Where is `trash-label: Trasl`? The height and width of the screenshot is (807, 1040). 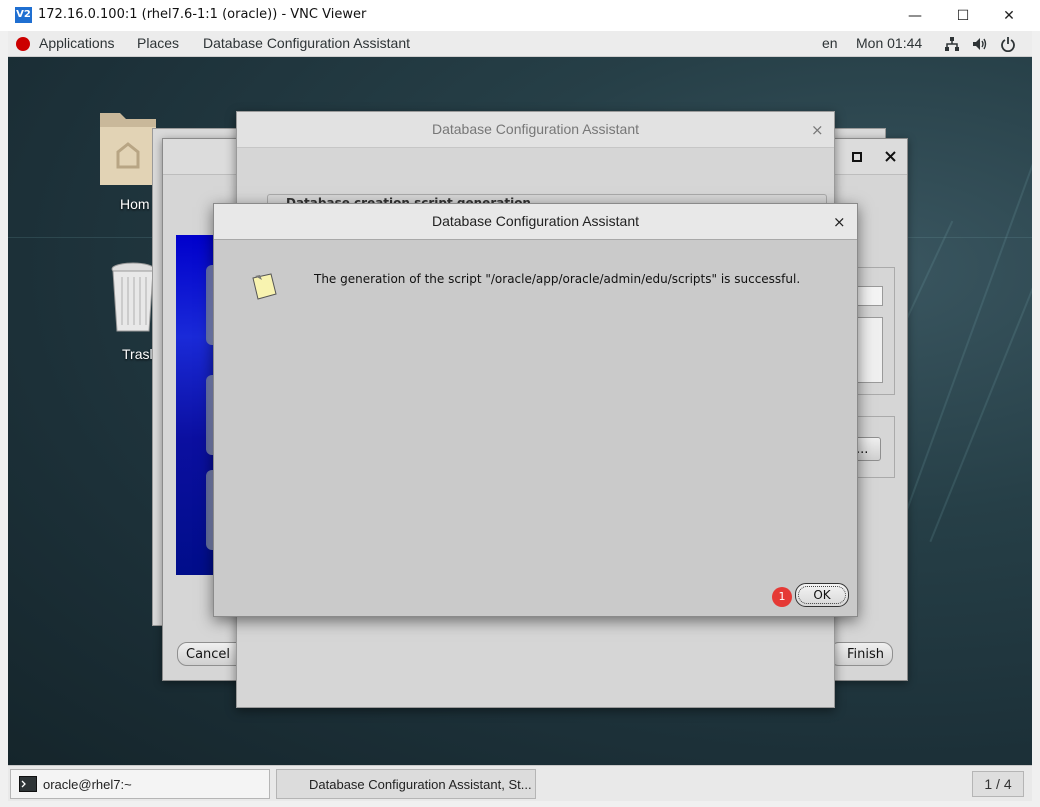
trash-label: Trasl is located at coordinates (137, 354).